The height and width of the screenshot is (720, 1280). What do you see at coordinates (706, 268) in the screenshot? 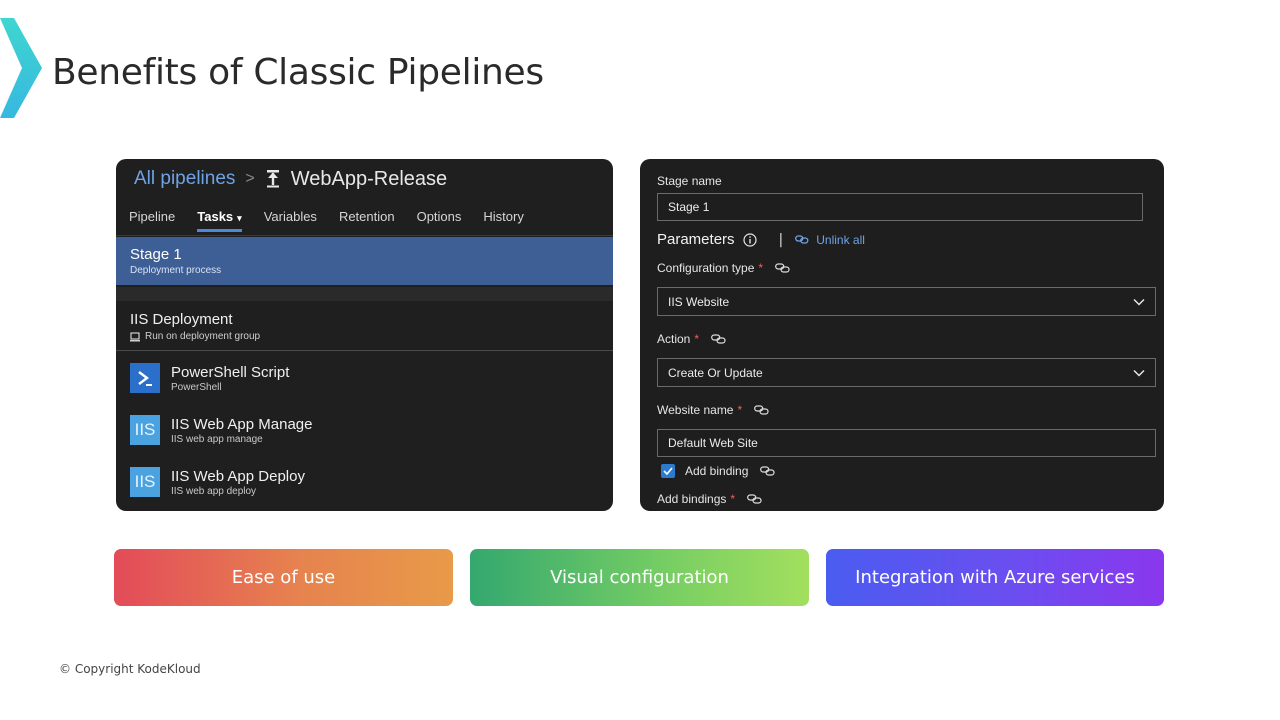
I see `configuration-type-label-text: Configuration type` at bounding box center [706, 268].